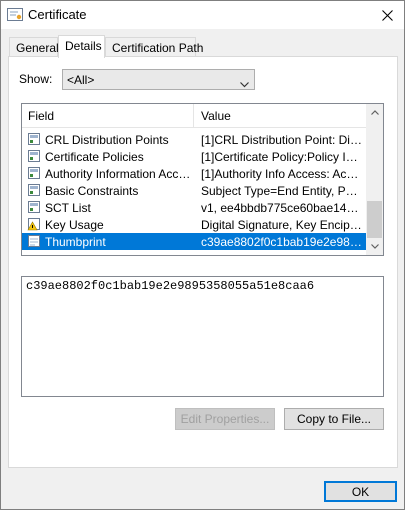 The height and width of the screenshot is (510, 405). What do you see at coordinates (119, 174) in the screenshot?
I see `field-name: Authority Information Access` at bounding box center [119, 174].